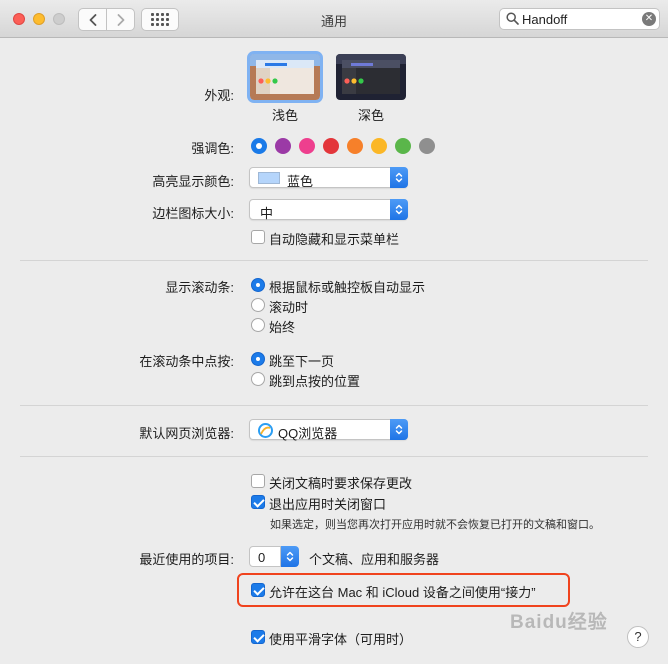 The height and width of the screenshot is (664, 668). What do you see at coordinates (334, 19) in the screenshot?
I see `title-bar: 通用 ✕` at bounding box center [334, 19].